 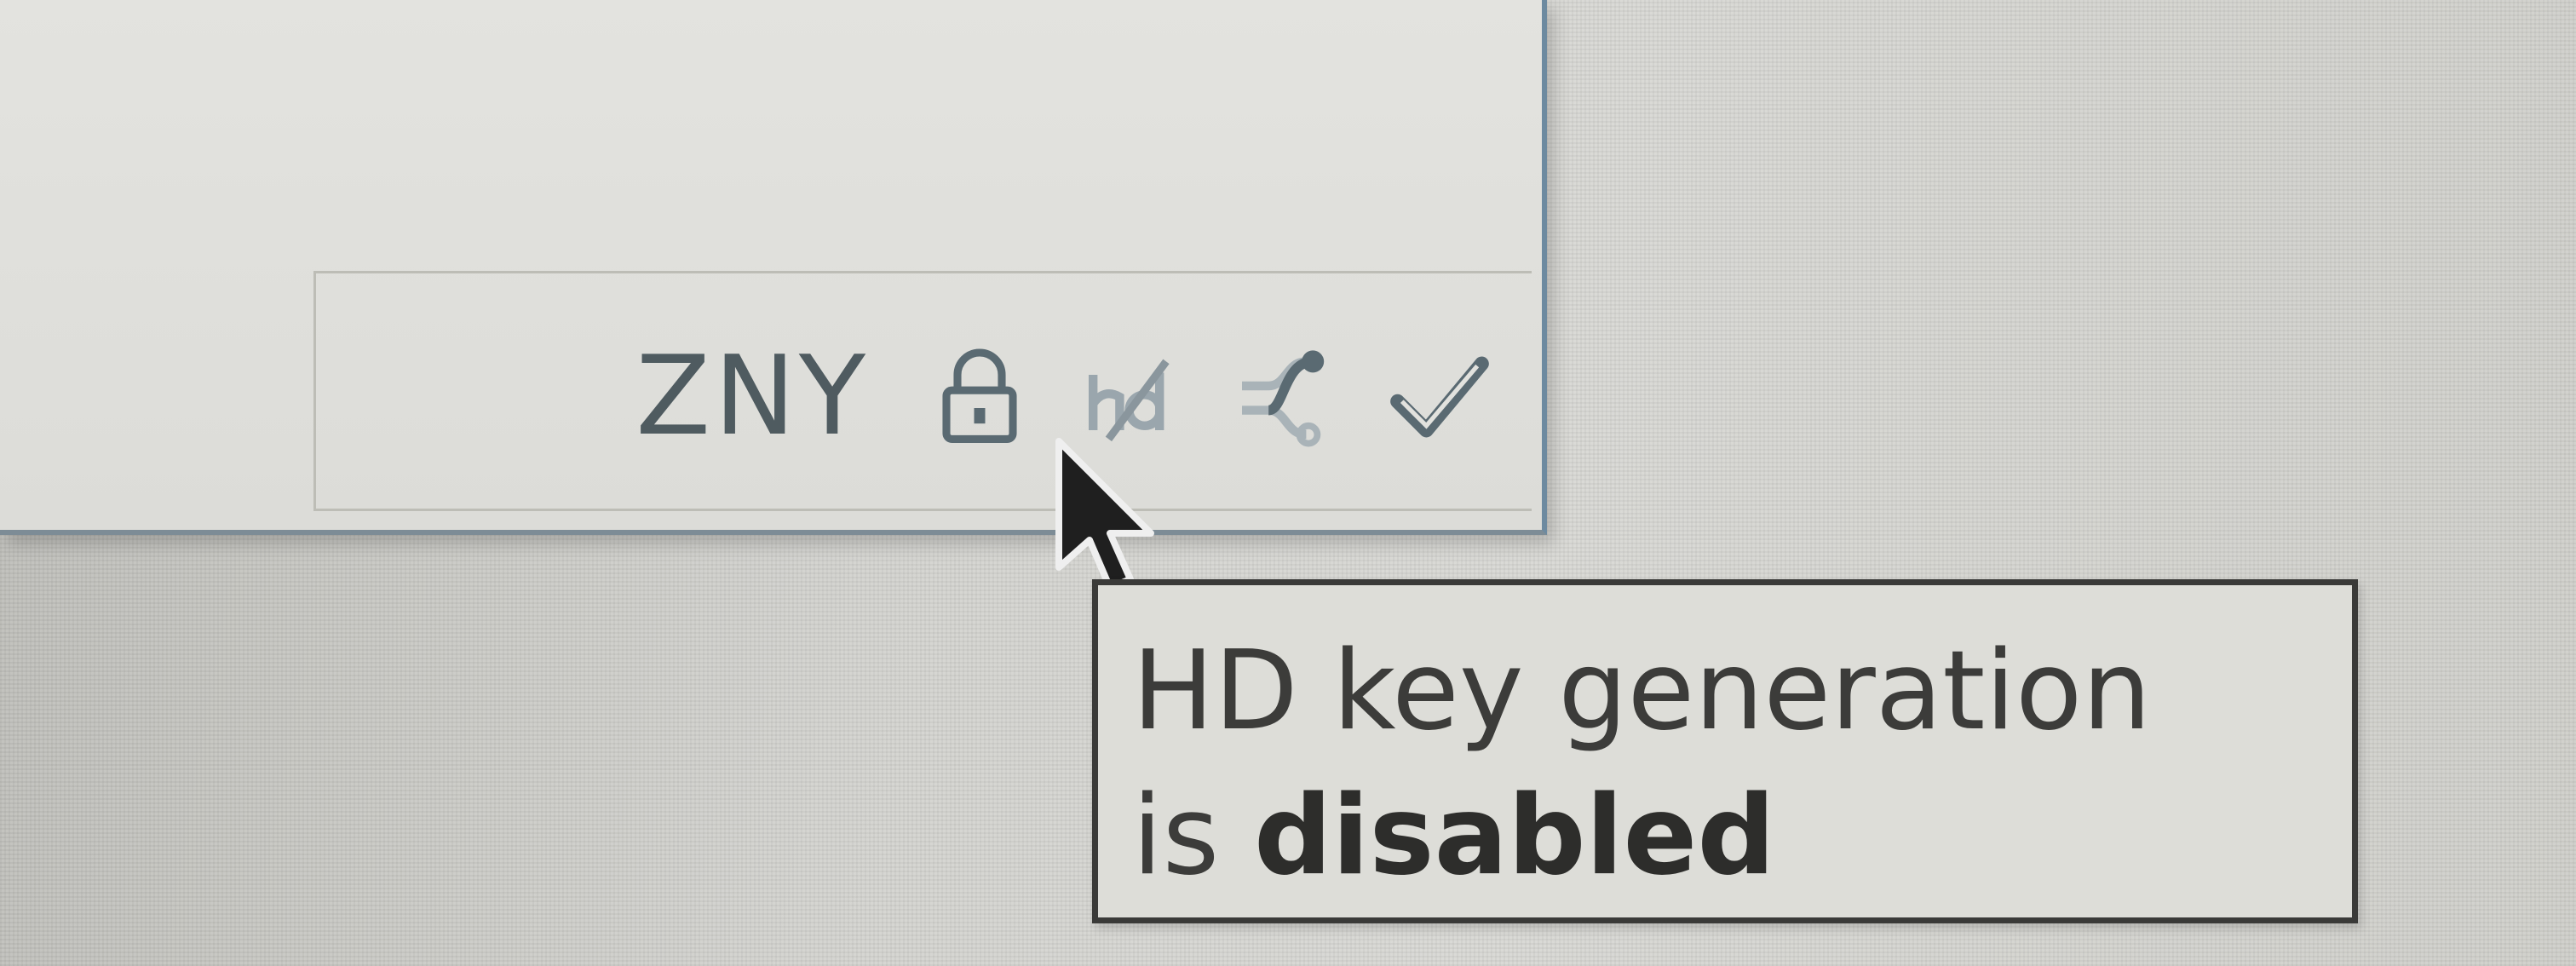 What do you see at coordinates (1440, 397) in the screenshot?
I see `sync-check-icon` at bounding box center [1440, 397].